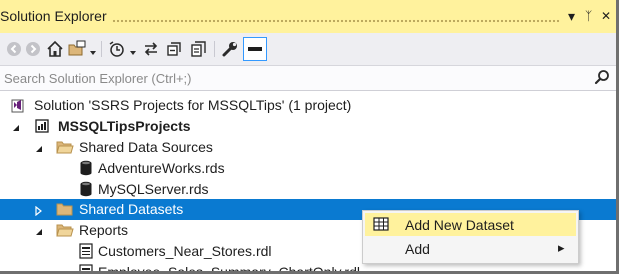 Image resolution: width=622 pixels, height=277 pixels. Describe the element at coordinates (417, 249) in the screenshot. I see `menu-item-label: Add` at that location.